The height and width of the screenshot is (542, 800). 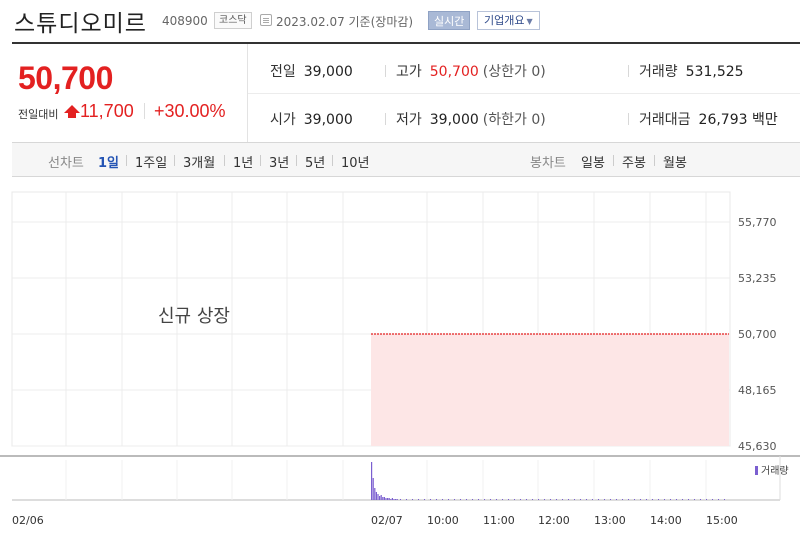 I want to click on x-tick-label: 10:00, so click(x=443, y=520).